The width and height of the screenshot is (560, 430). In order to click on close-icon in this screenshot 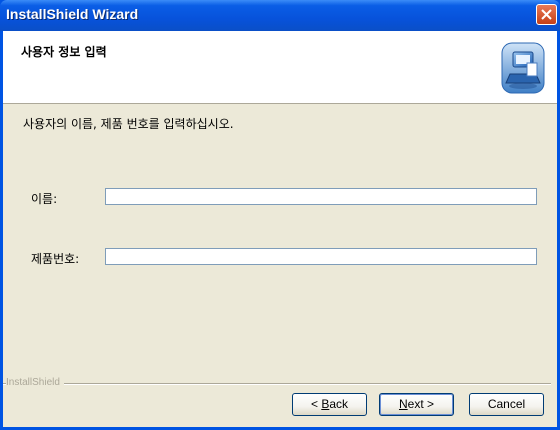, I will do `click(546, 14)`.